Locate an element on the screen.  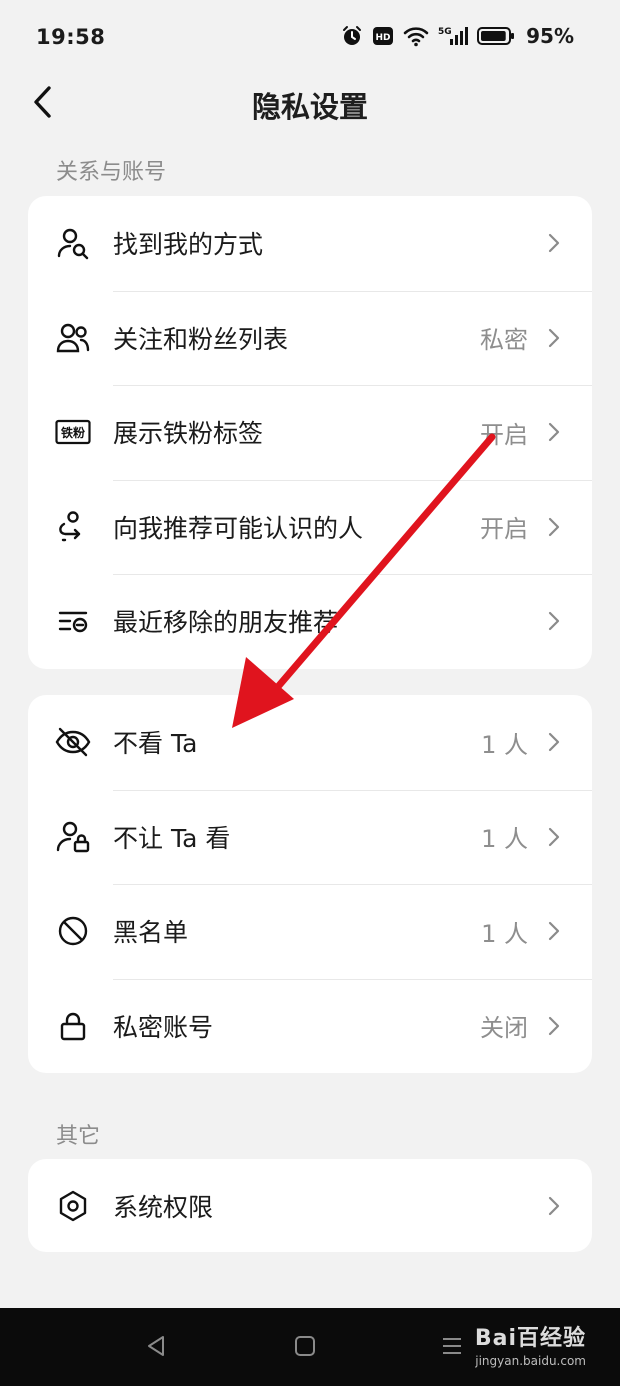
lock-icon is located at coordinates (73, 1026).